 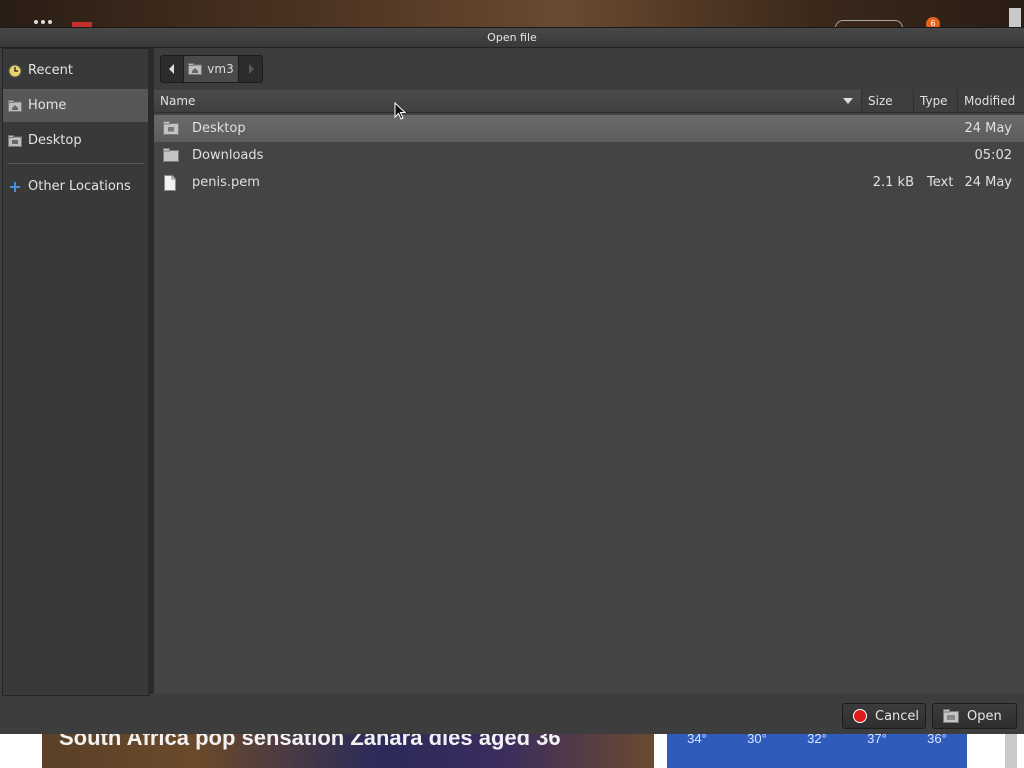 What do you see at coordinates (228, 155) in the screenshot?
I see `file-name: Downloads` at bounding box center [228, 155].